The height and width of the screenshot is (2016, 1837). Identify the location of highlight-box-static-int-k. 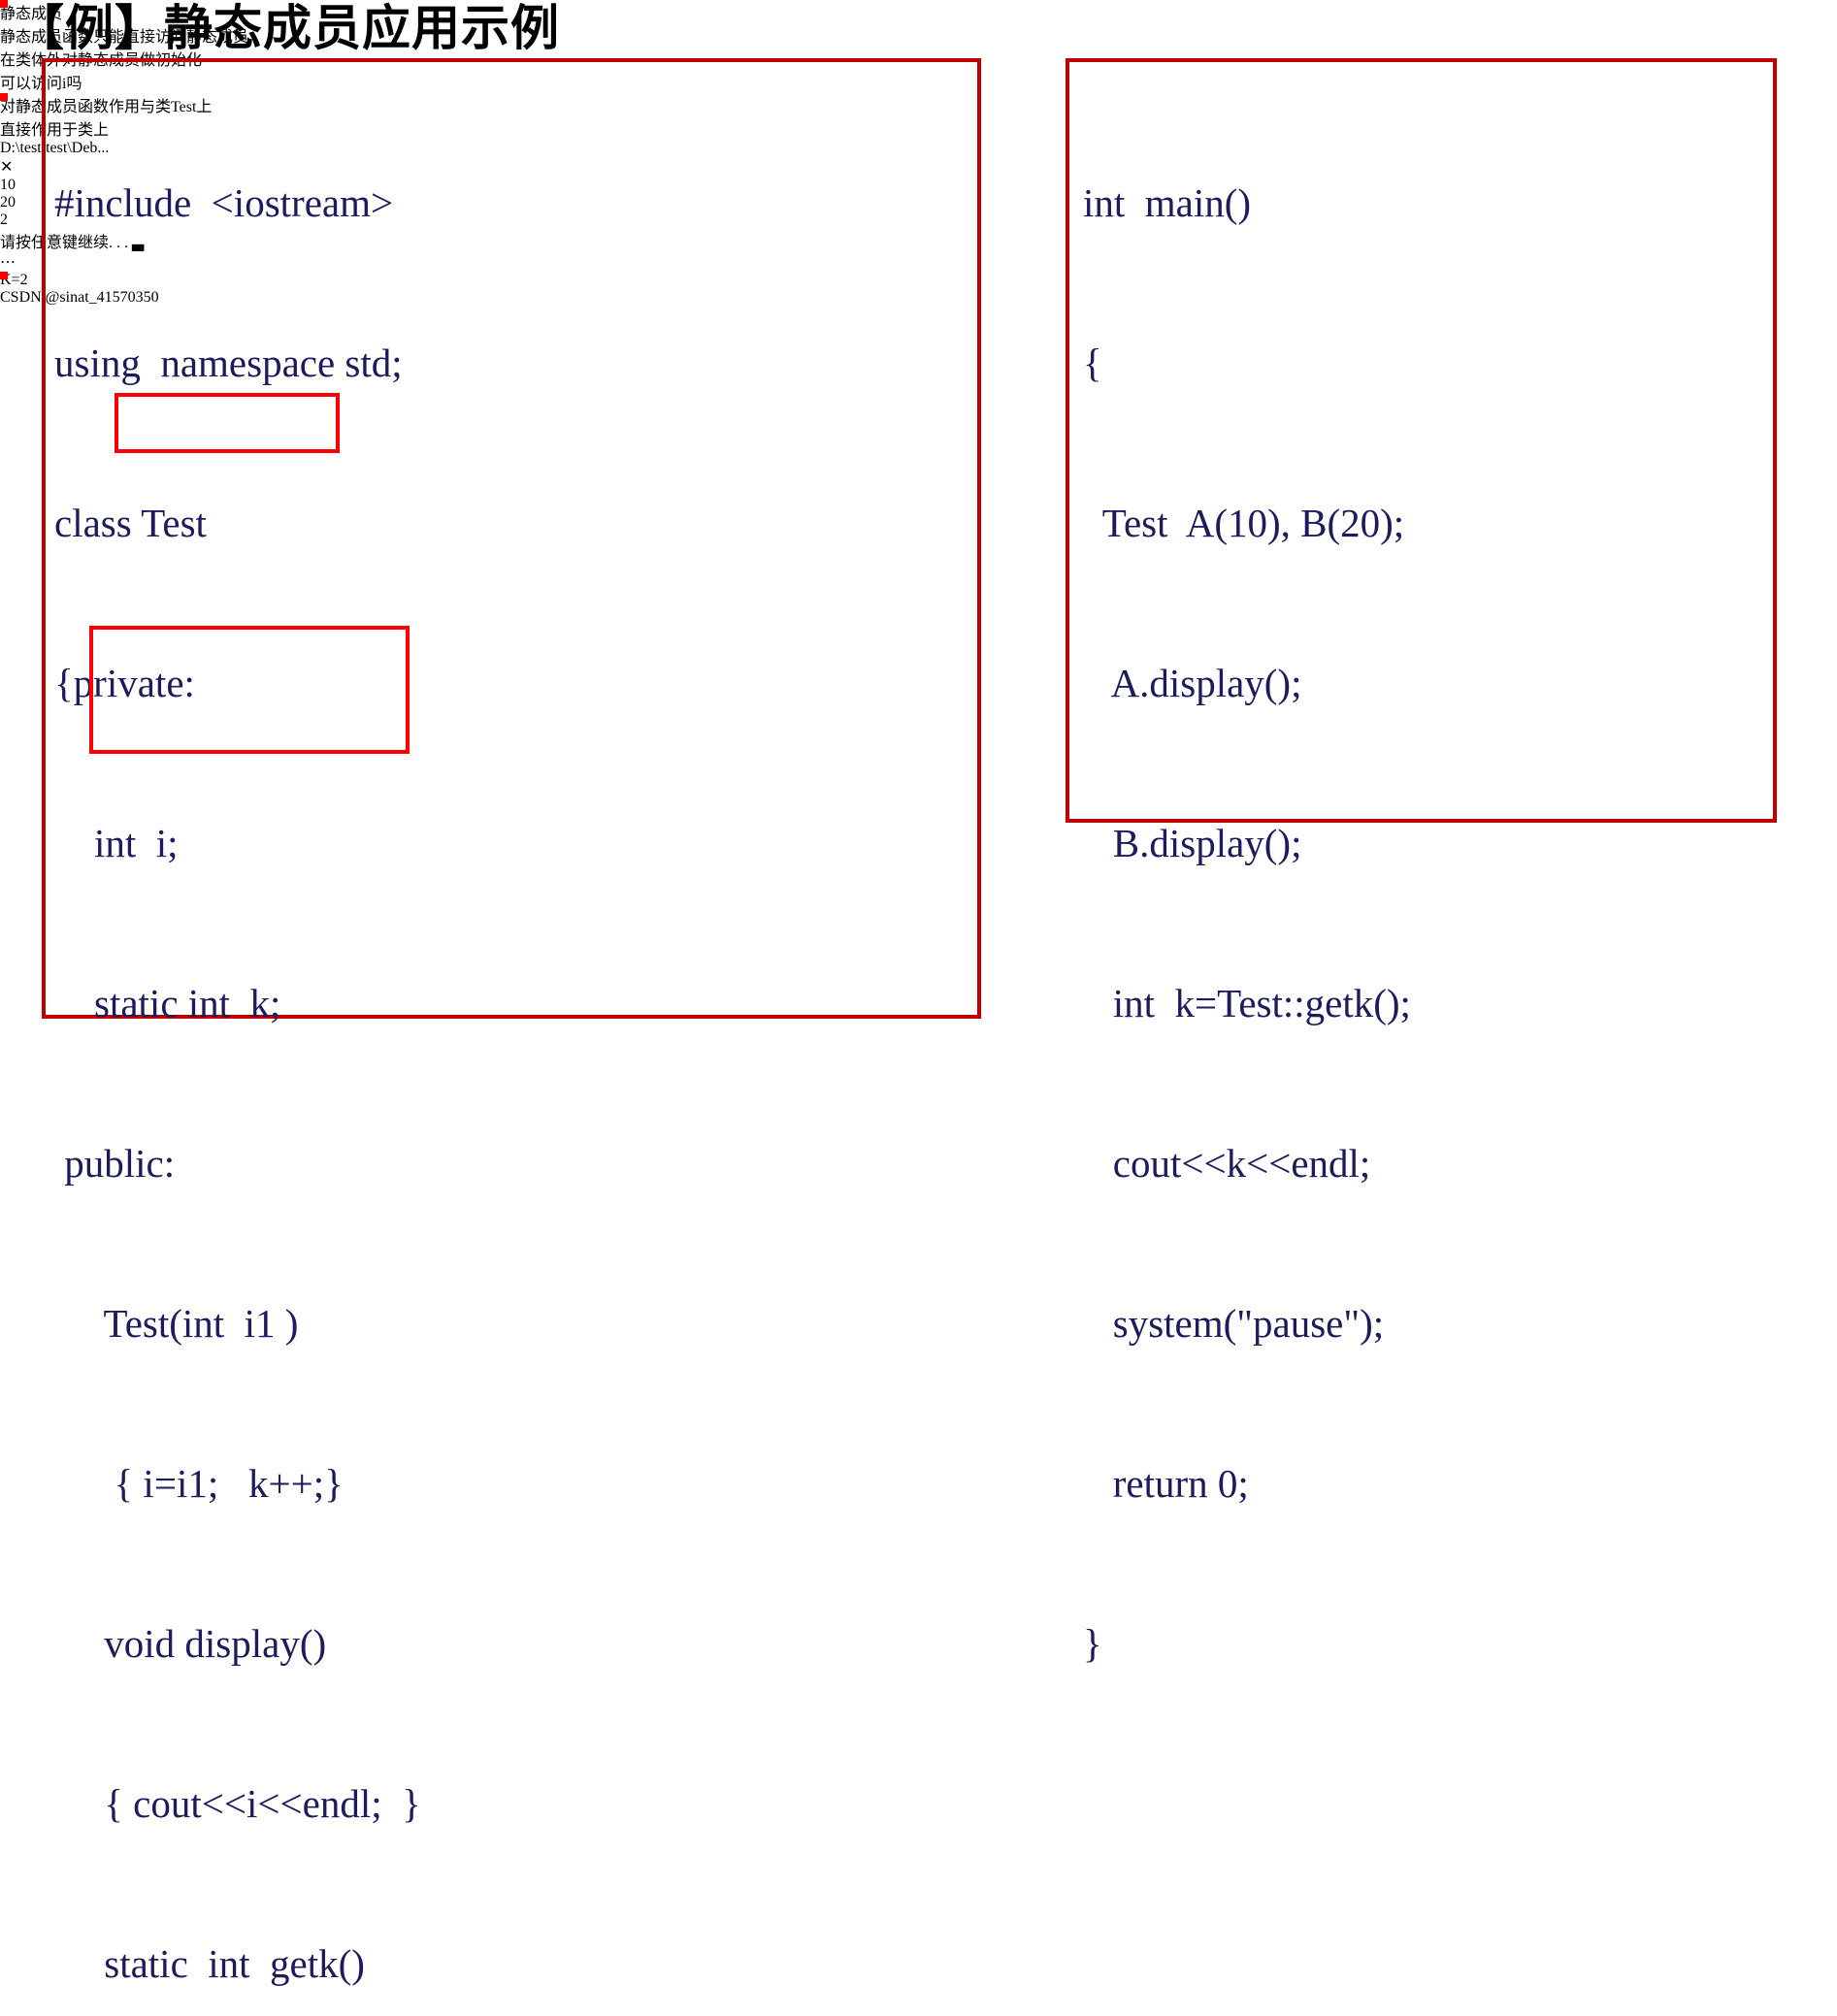
(227, 423).